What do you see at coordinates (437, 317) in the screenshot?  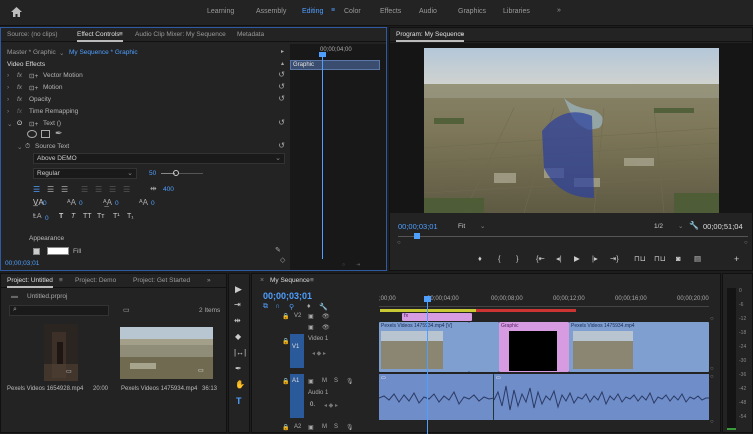 I see `graphic-clip-v2: fx` at bounding box center [437, 317].